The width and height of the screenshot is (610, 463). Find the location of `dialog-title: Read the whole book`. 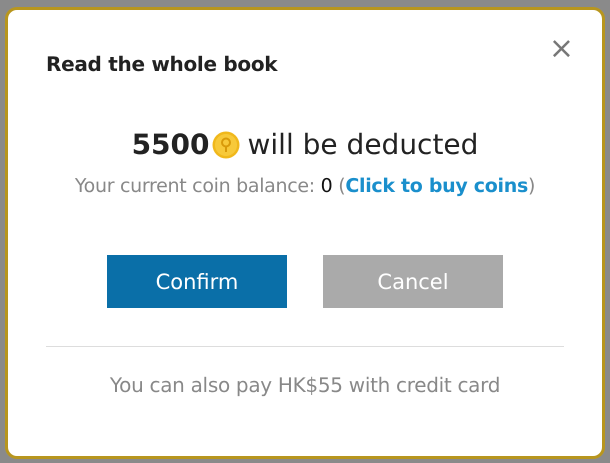

dialog-title: Read the whole book is located at coordinates (162, 64).